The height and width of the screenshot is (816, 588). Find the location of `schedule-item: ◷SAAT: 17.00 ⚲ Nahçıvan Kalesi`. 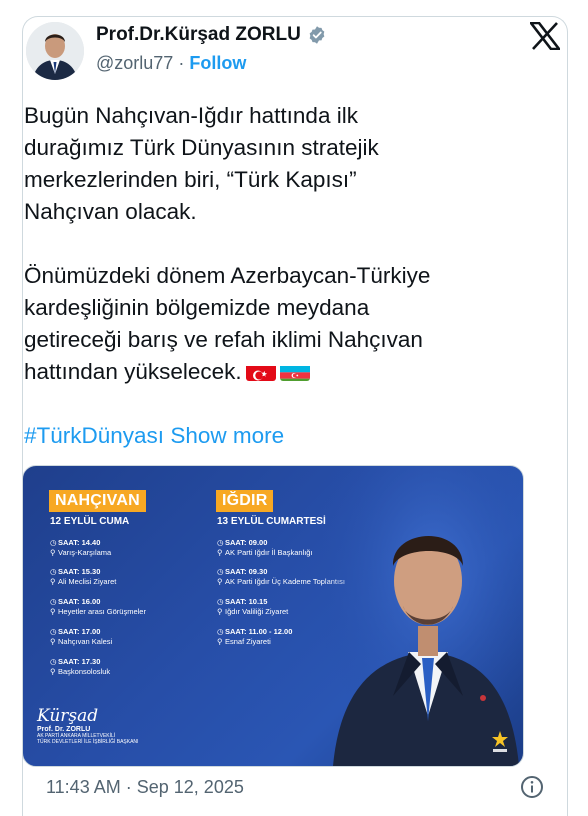

schedule-item: ◷SAAT: 17.00 ⚲ Nahçıvan Kalesi is located at coordinates (81, 636).